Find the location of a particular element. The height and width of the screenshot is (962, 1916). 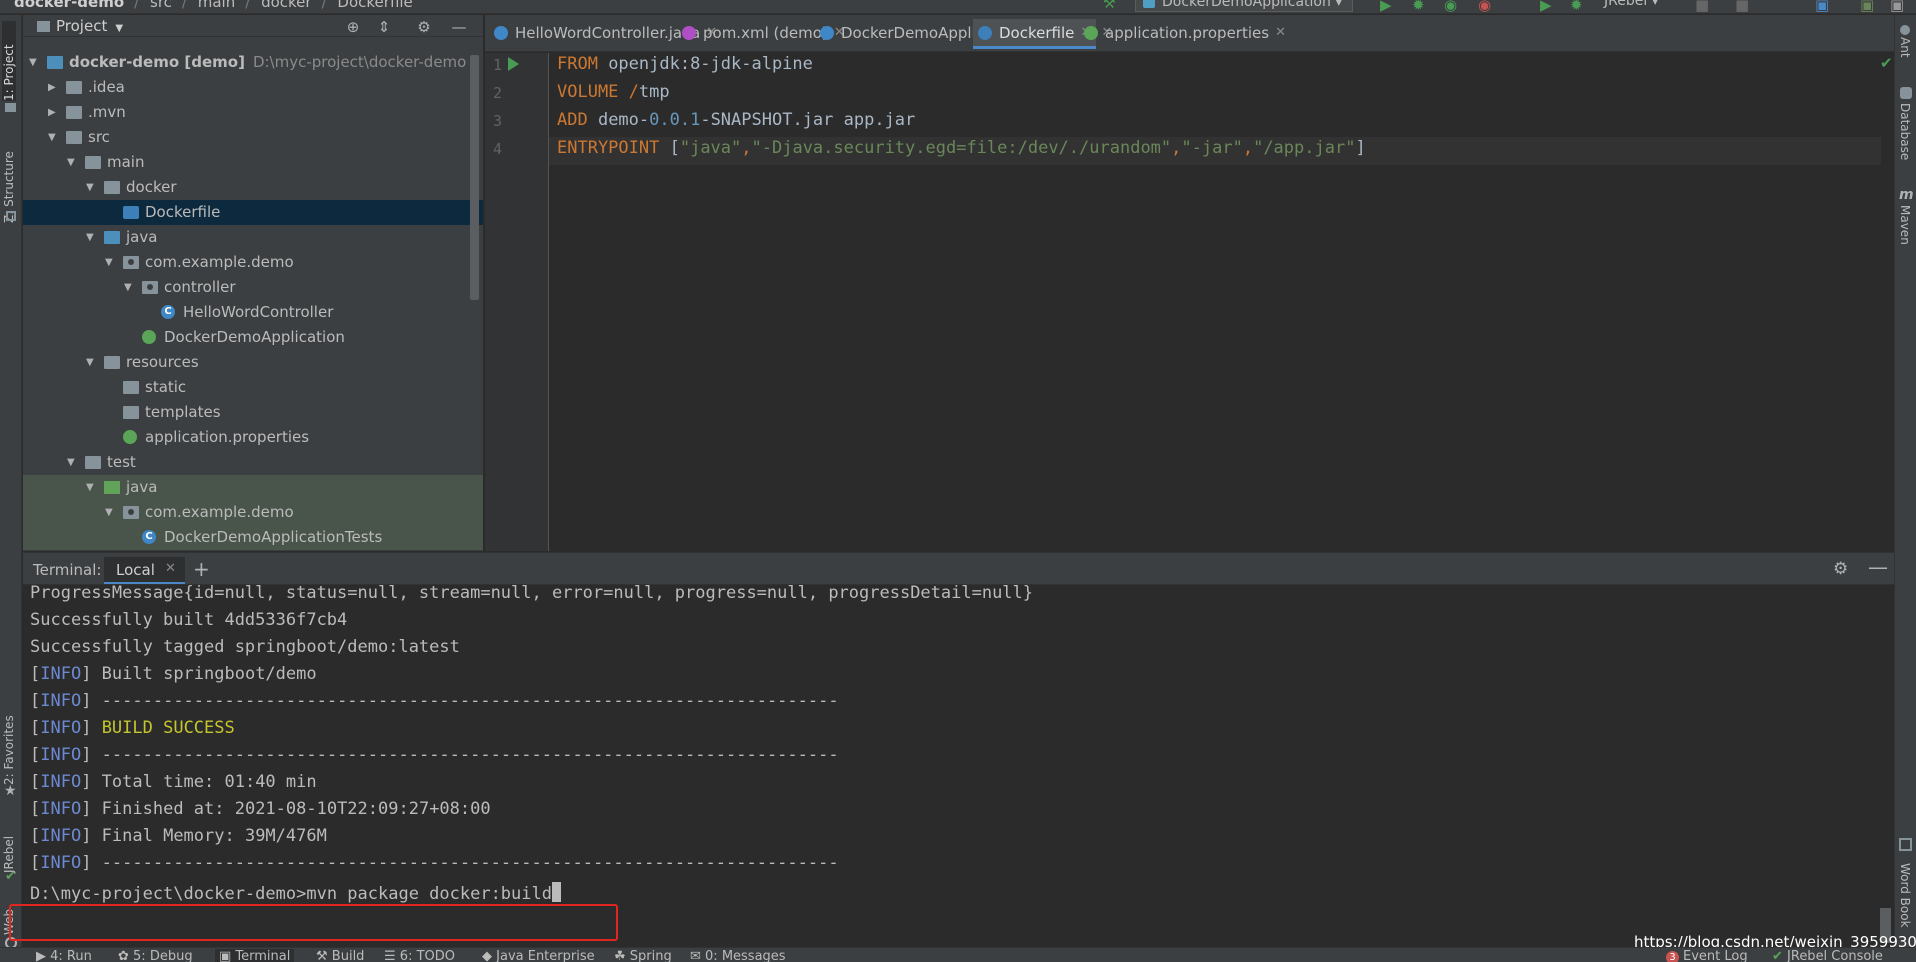

word-book-tool-button: Word Book is located at coordinates (1905, 895).